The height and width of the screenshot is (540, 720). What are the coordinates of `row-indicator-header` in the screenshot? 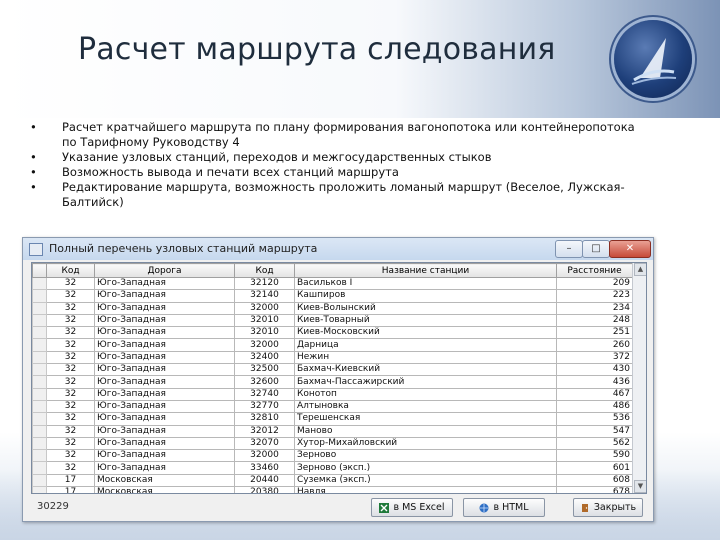 It's located at (39, 270).